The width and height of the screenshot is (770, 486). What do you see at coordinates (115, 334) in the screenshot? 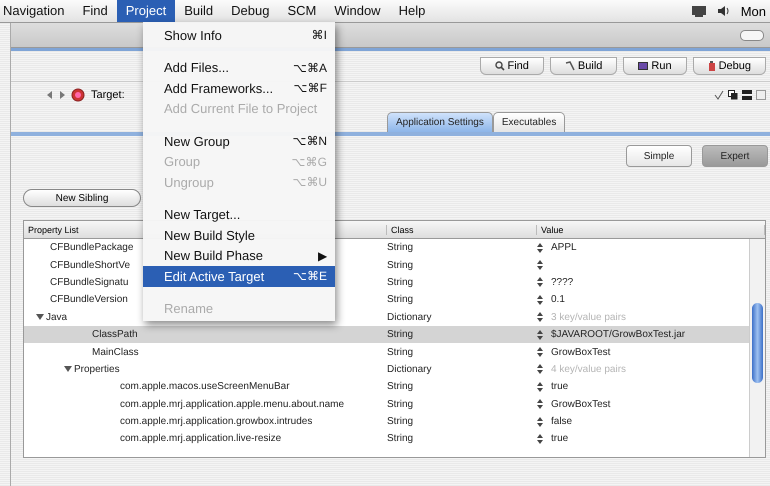
I see `property-name: ClassPath` at bounding box center [115, 334].